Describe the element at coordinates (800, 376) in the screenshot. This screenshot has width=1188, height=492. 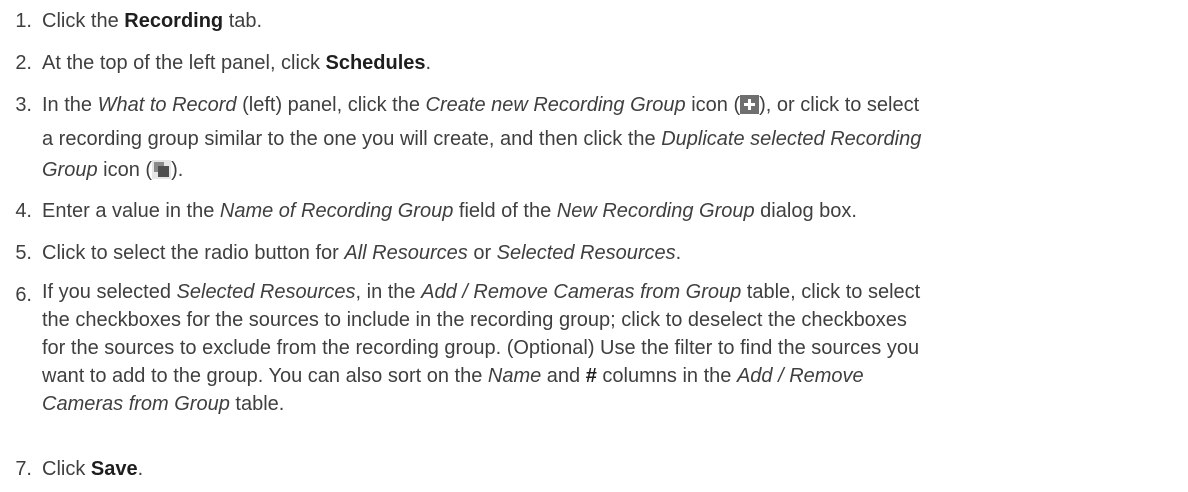
I see `add-remove-table-label: Add / Remove` at that location.